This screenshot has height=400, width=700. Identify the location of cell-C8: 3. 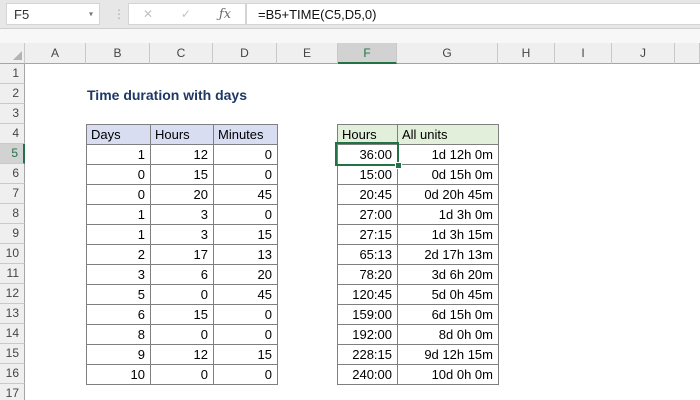
(182, 215).